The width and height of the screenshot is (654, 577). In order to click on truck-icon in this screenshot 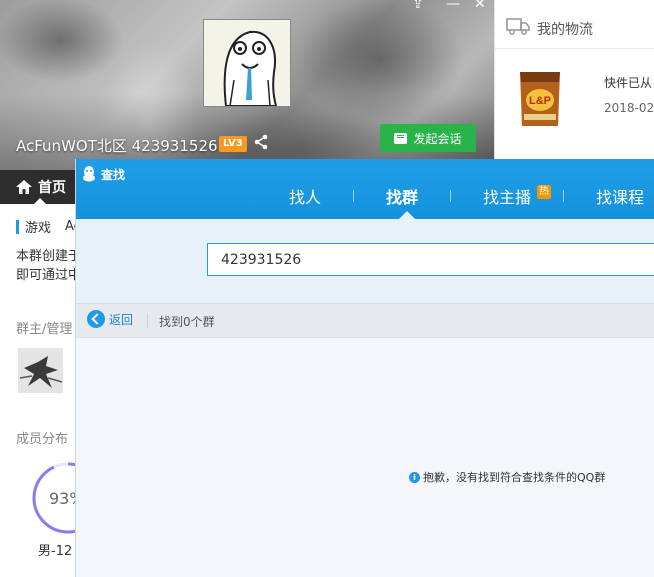, I will do `click(518, 26)`.